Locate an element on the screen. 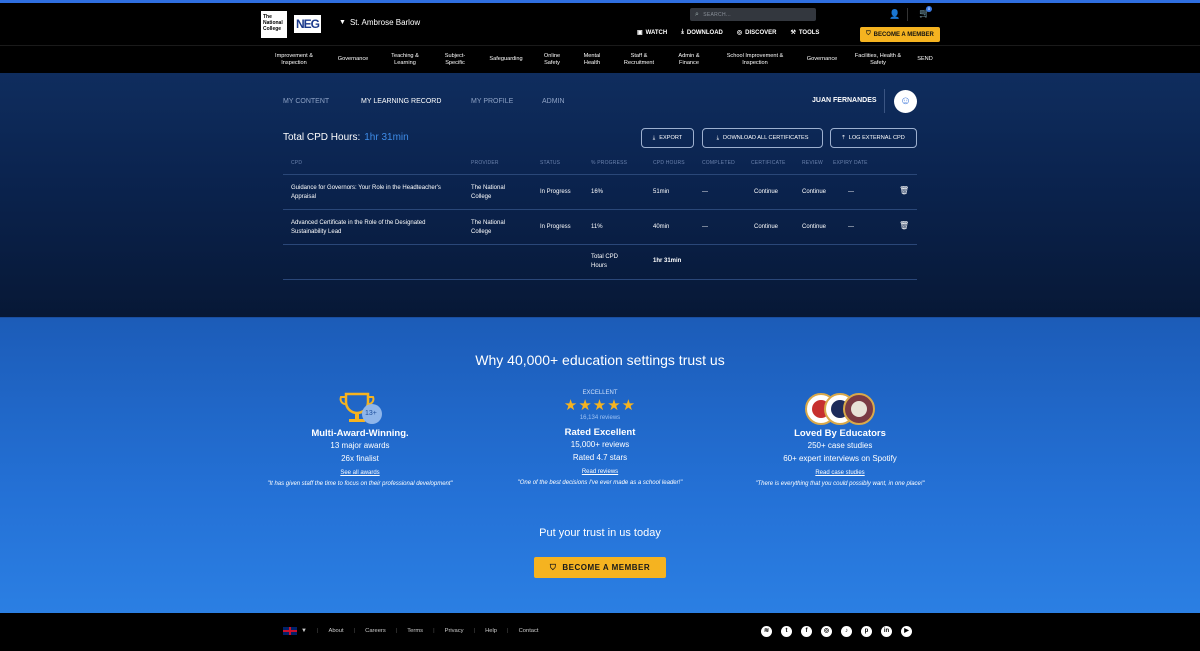 This screenshot has height=651, width=1200. school-selector: ▼ St. Ambrose Barlow is located at coordinates (379, 22).